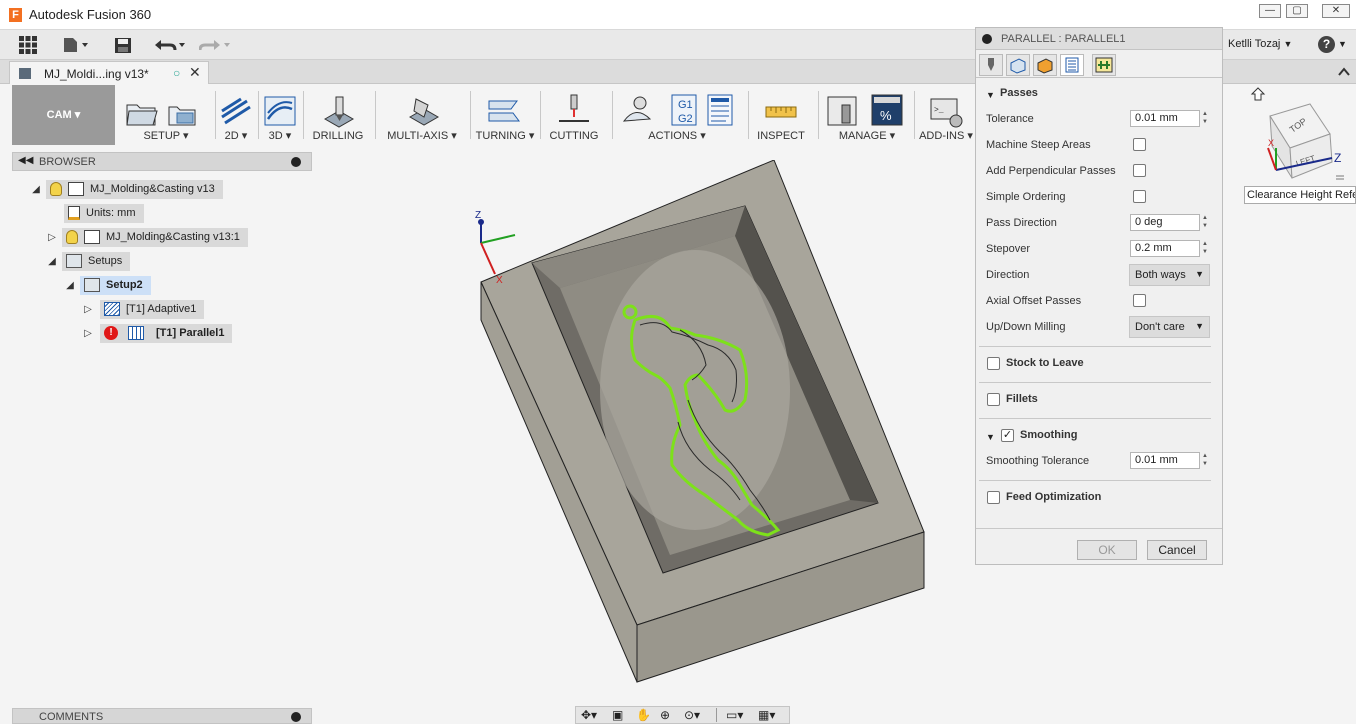 The height and width of the screenshot is (724, 1356). Describe the element at coordinates (171, 45) in the screenshot. I see `undo-icon` at that location.